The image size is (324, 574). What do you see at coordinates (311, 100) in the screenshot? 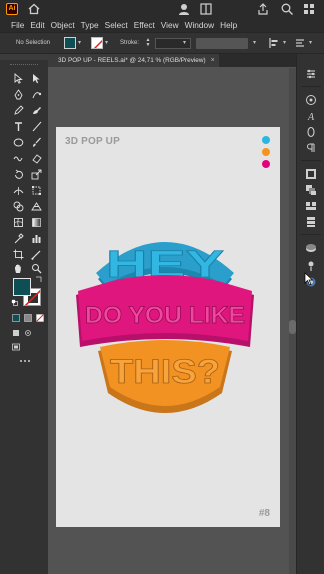
I see `color-panel-icon` at bounding box center [311, 100].